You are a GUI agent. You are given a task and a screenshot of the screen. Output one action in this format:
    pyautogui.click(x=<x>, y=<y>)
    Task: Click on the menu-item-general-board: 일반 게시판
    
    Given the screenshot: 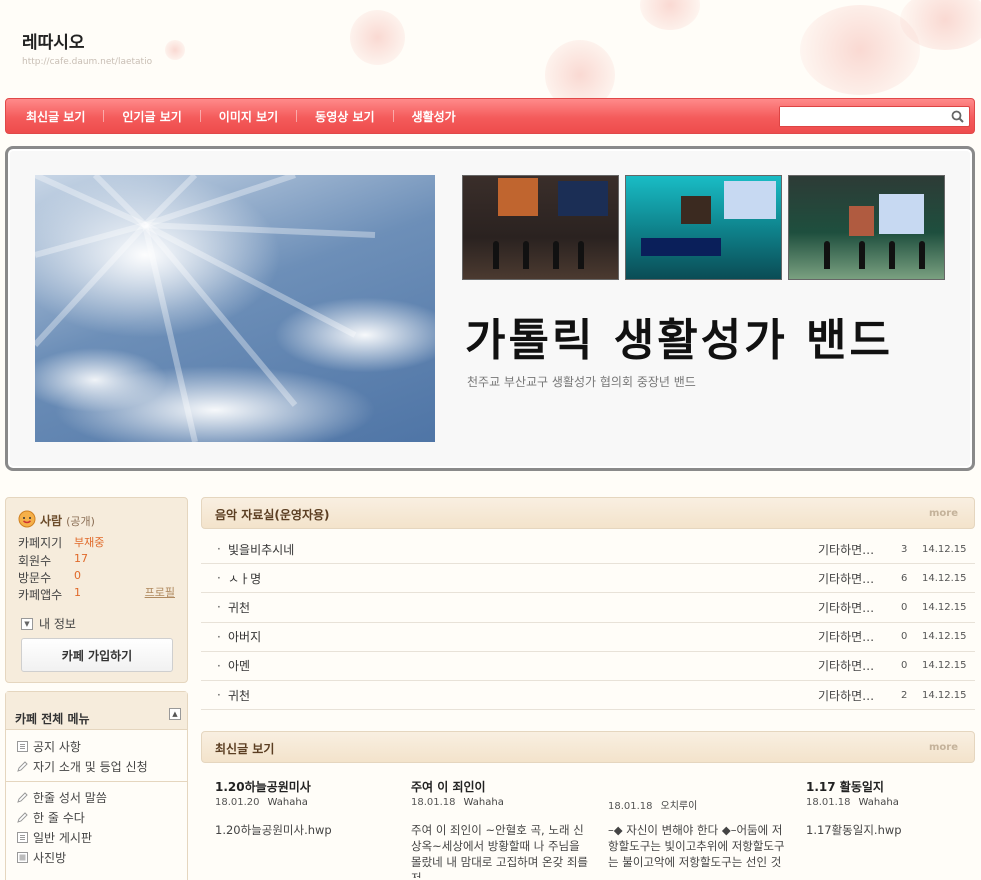 What is the action you would take?
    pyautogui.click(x=54, y=837)
    